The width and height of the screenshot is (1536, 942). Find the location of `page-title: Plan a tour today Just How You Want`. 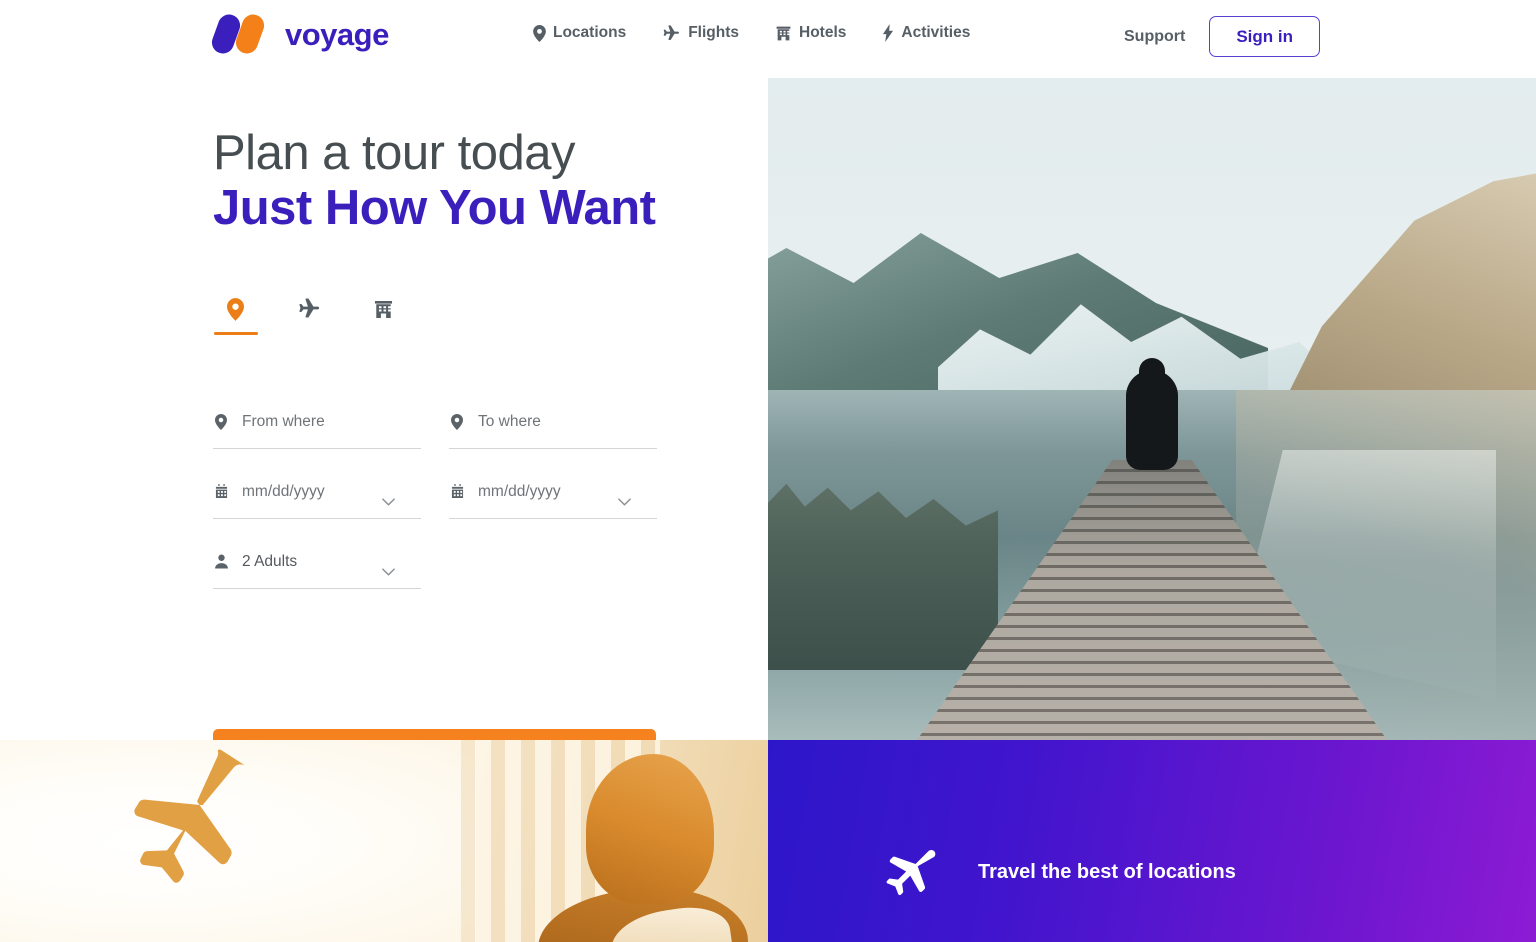

page-title: Plan a tour today Just How You Want is located at coordinates (473, 181).